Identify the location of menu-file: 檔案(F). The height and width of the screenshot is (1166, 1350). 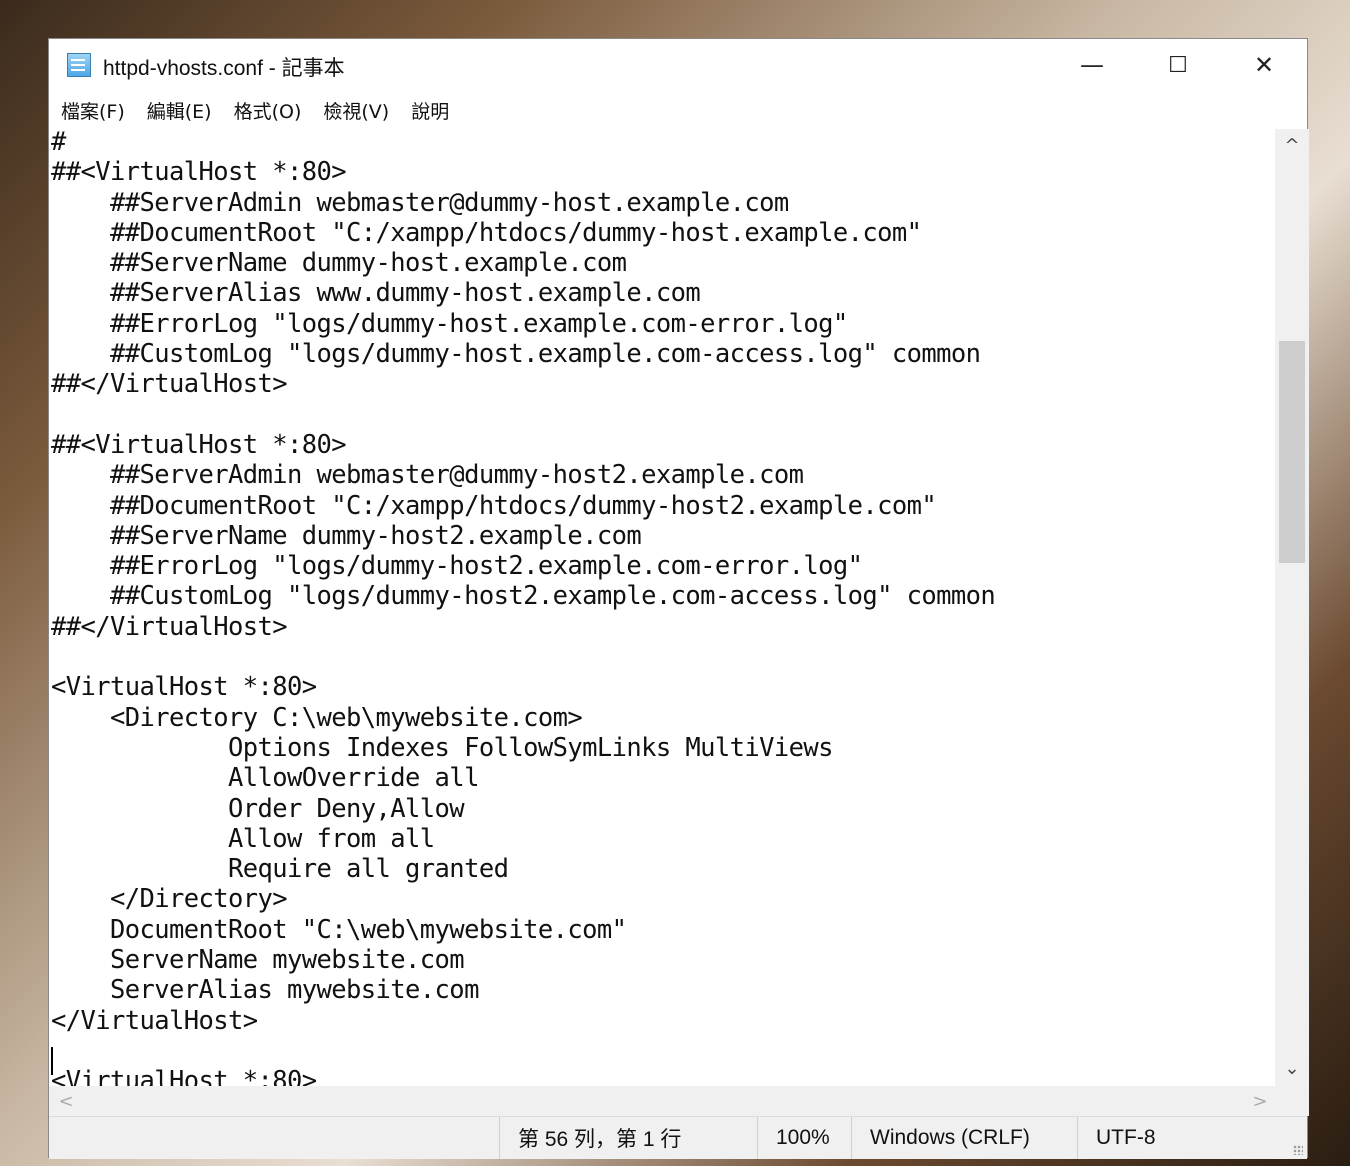
(93, 110).